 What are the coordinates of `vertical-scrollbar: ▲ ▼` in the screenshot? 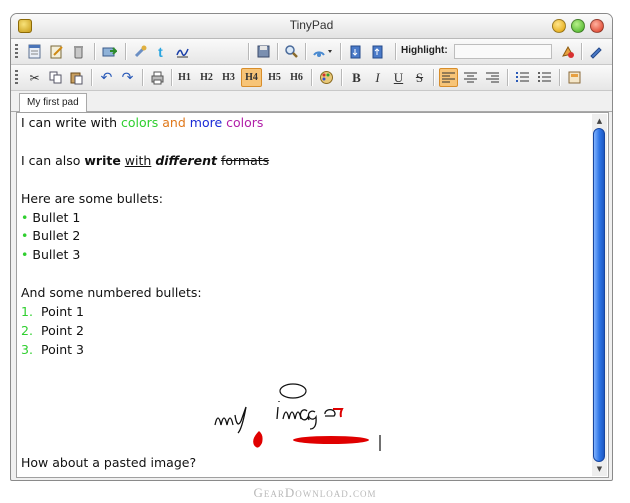 It's located at (599, 295).